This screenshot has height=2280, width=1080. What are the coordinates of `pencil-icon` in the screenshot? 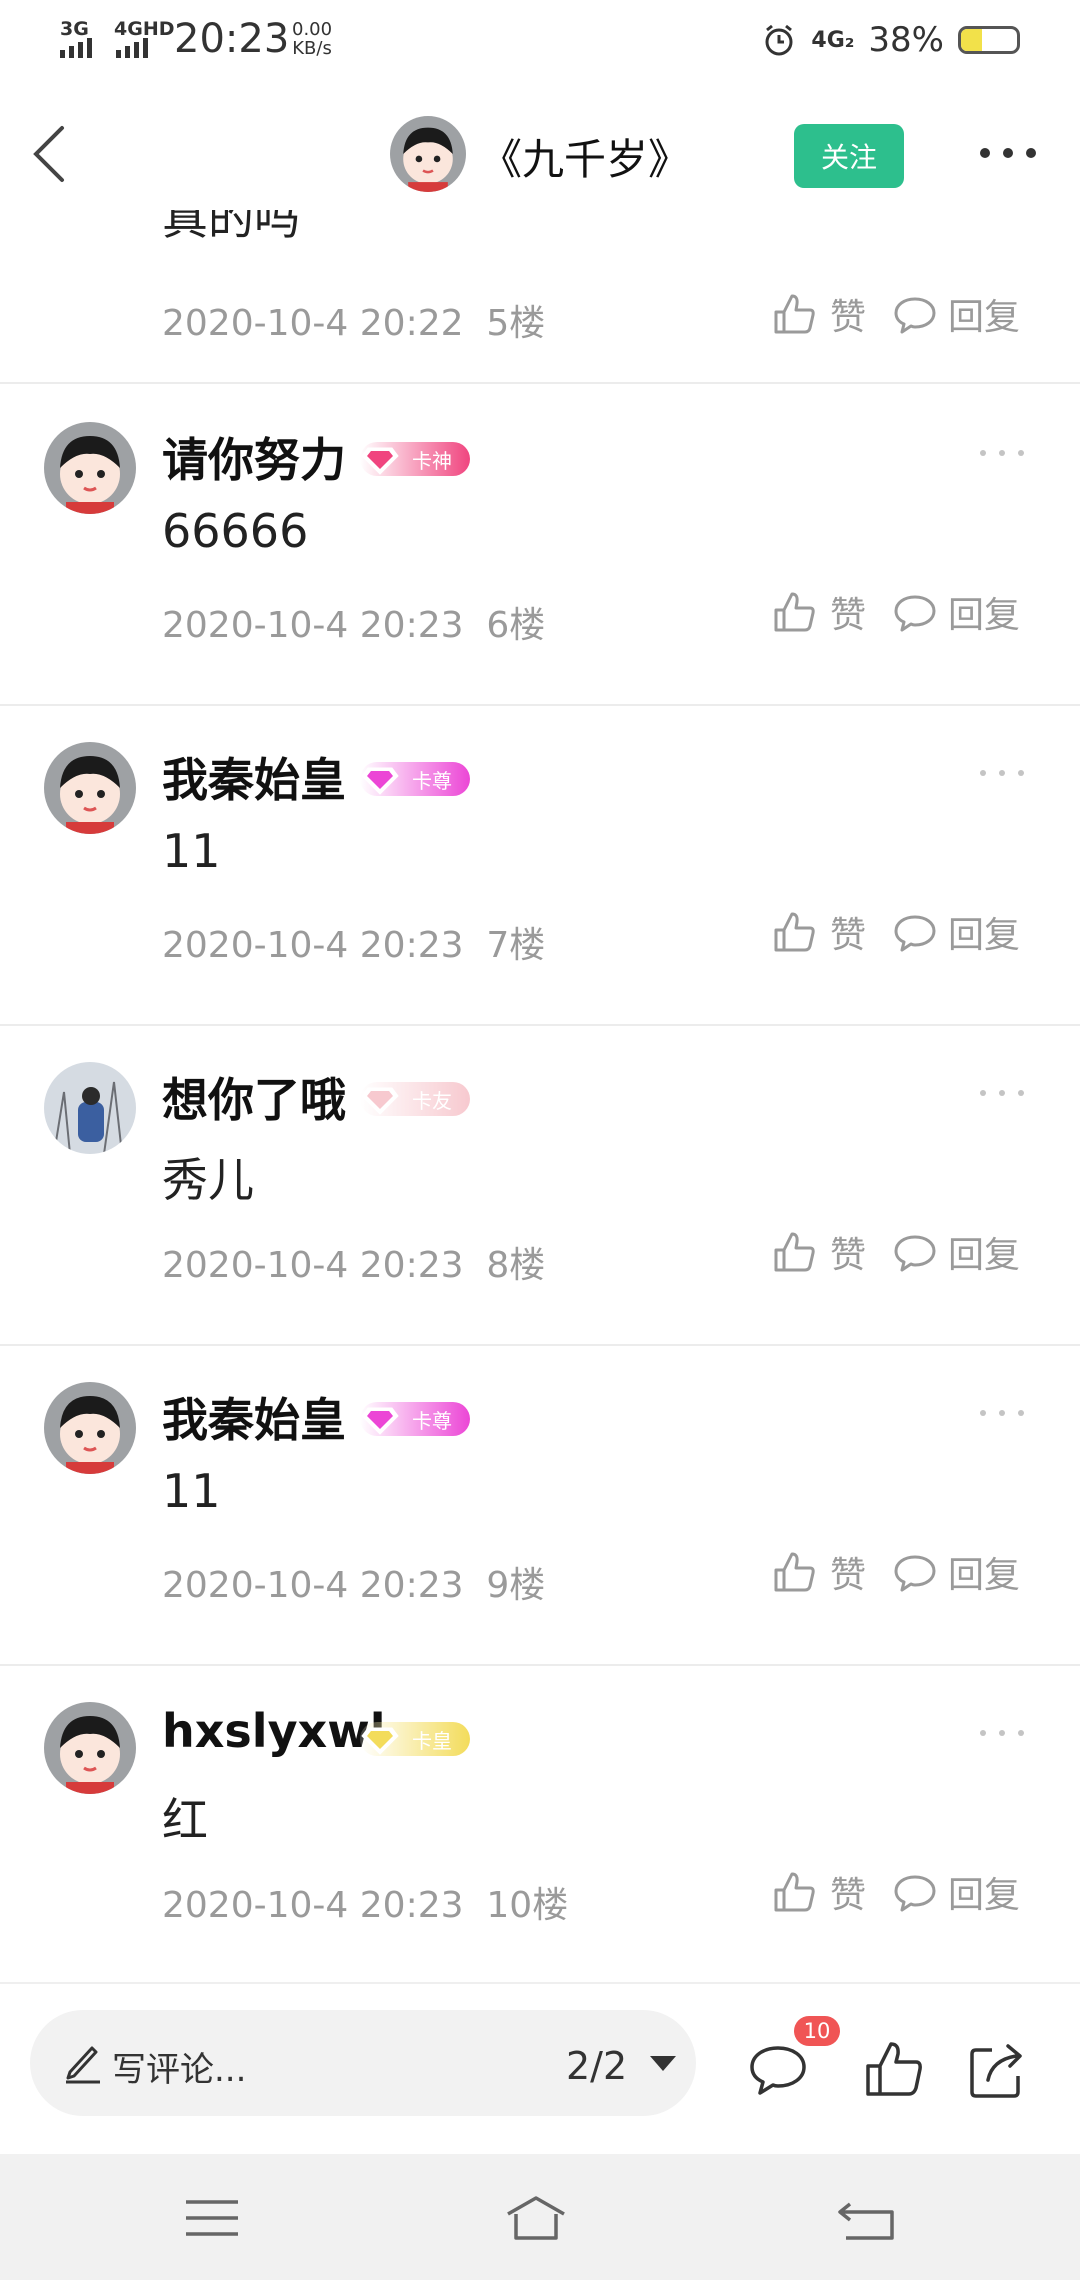 It's located at (83, 2065).